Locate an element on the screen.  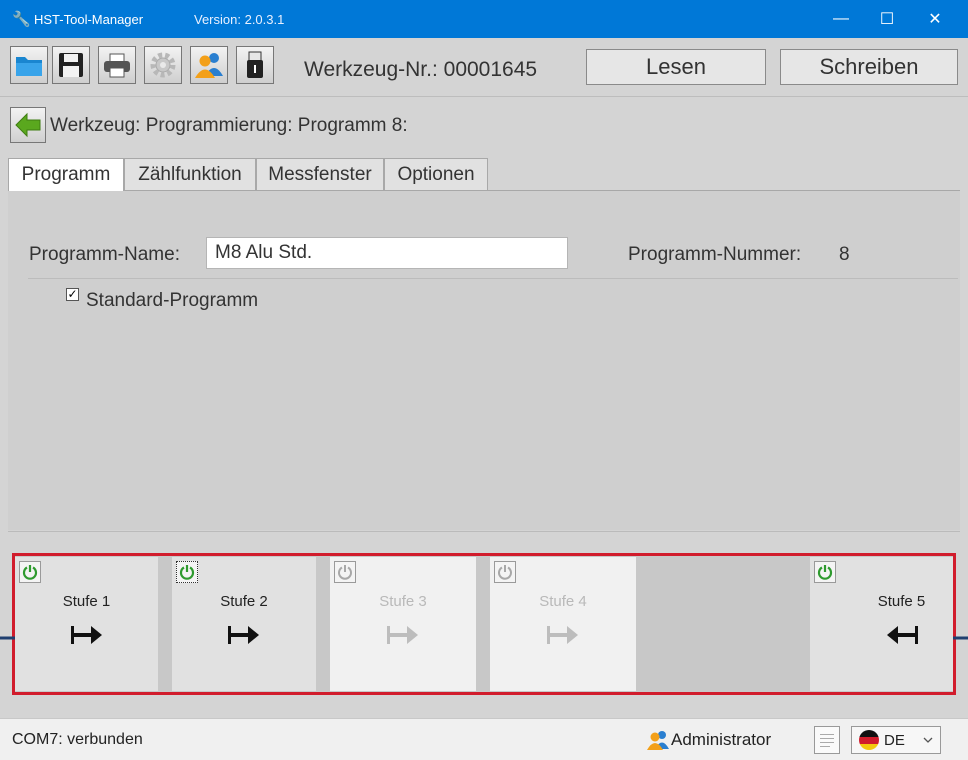
program-number-label: Programm-Nummer: is located at coordinates (715, 254).